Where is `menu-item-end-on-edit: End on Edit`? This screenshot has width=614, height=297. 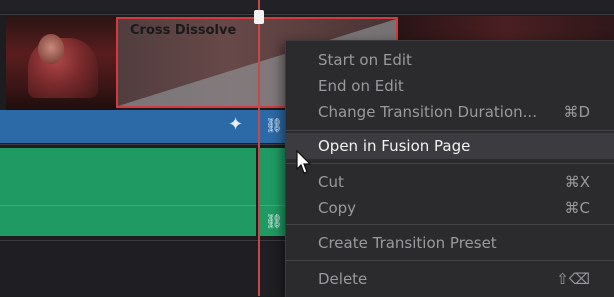
menu-item-end-on-edit: End on Edit is located at coordinates (450, 86).